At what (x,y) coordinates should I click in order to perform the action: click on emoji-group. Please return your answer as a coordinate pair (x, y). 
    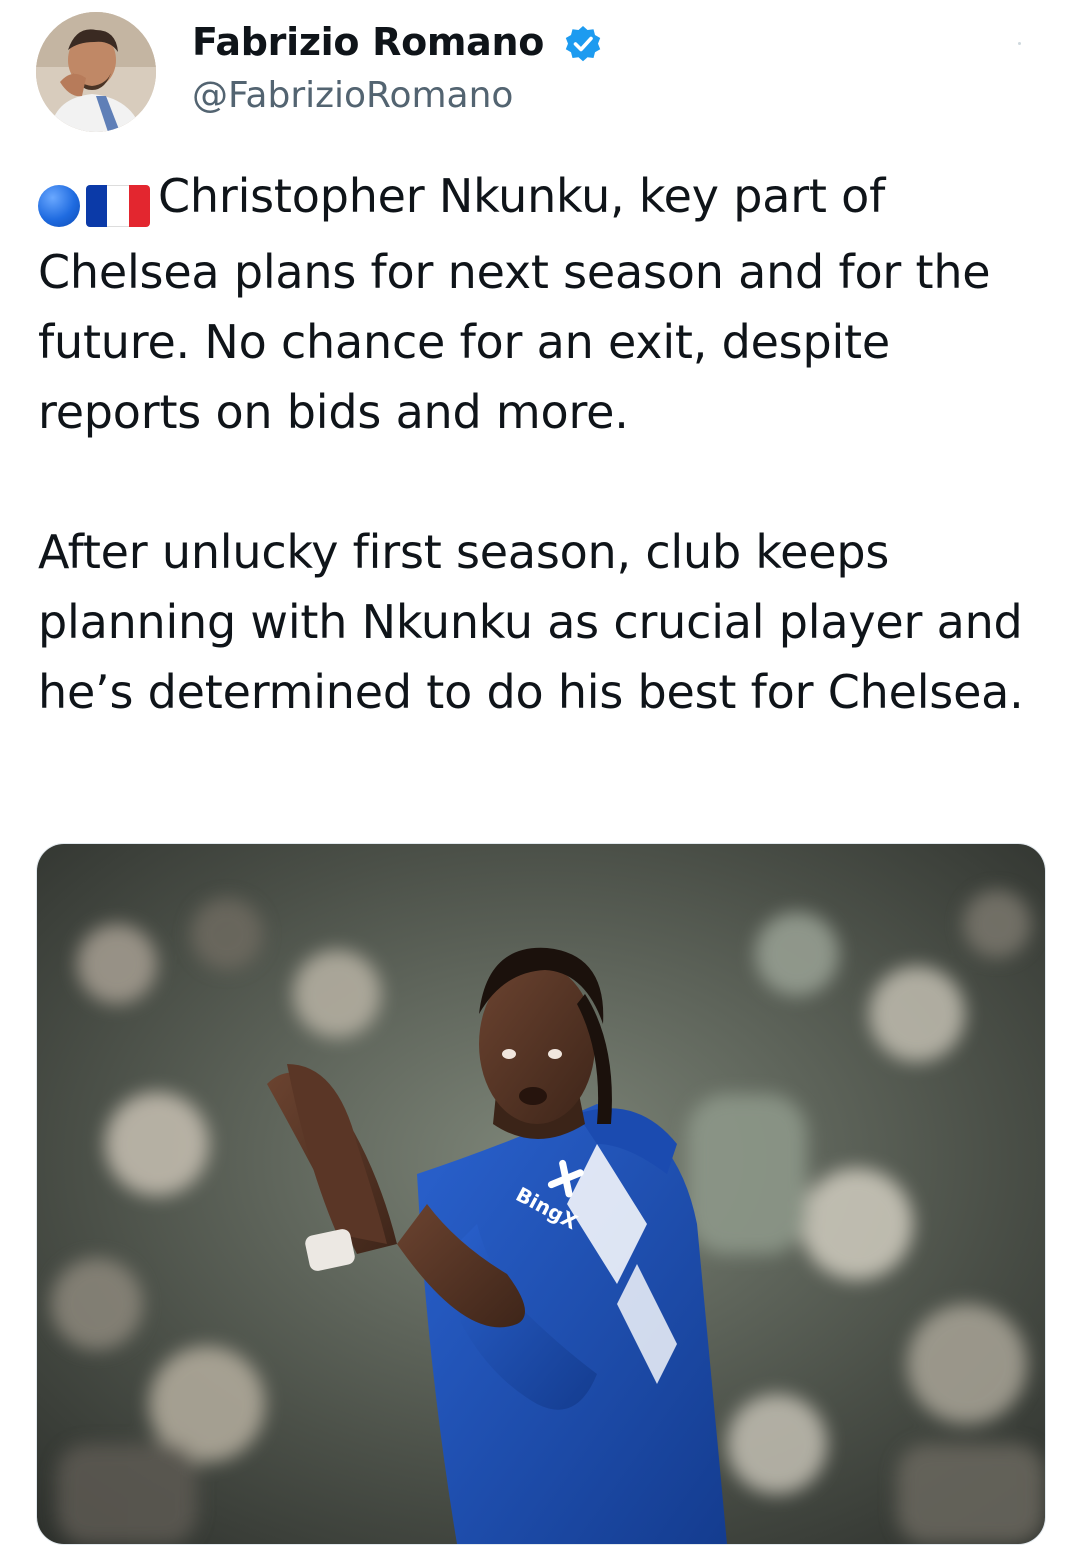
    Looking at the image, I should click on (94, 202).